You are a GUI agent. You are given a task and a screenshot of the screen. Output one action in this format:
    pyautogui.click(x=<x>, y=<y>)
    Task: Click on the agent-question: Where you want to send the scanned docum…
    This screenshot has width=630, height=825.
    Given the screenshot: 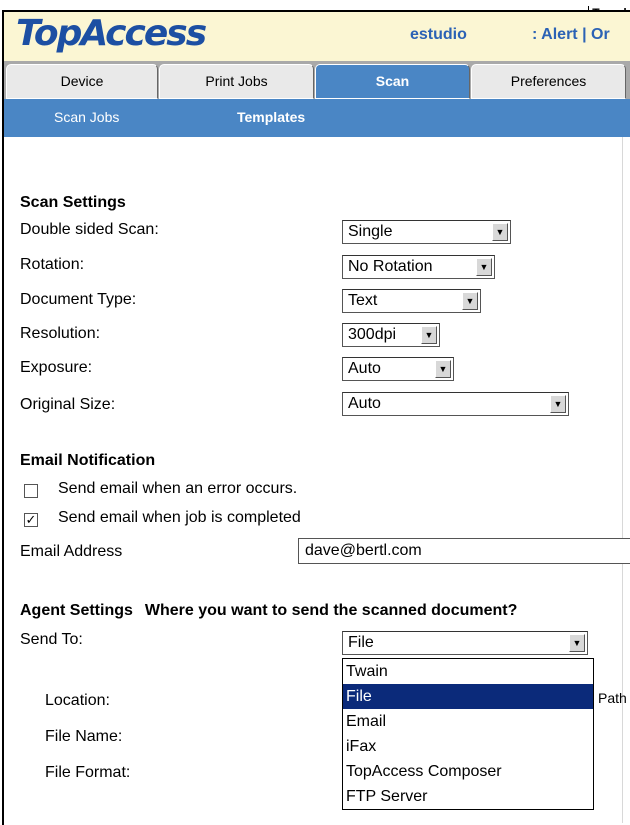 What is the action you would take?
    pyautogui.click(x=331, y=610)
    